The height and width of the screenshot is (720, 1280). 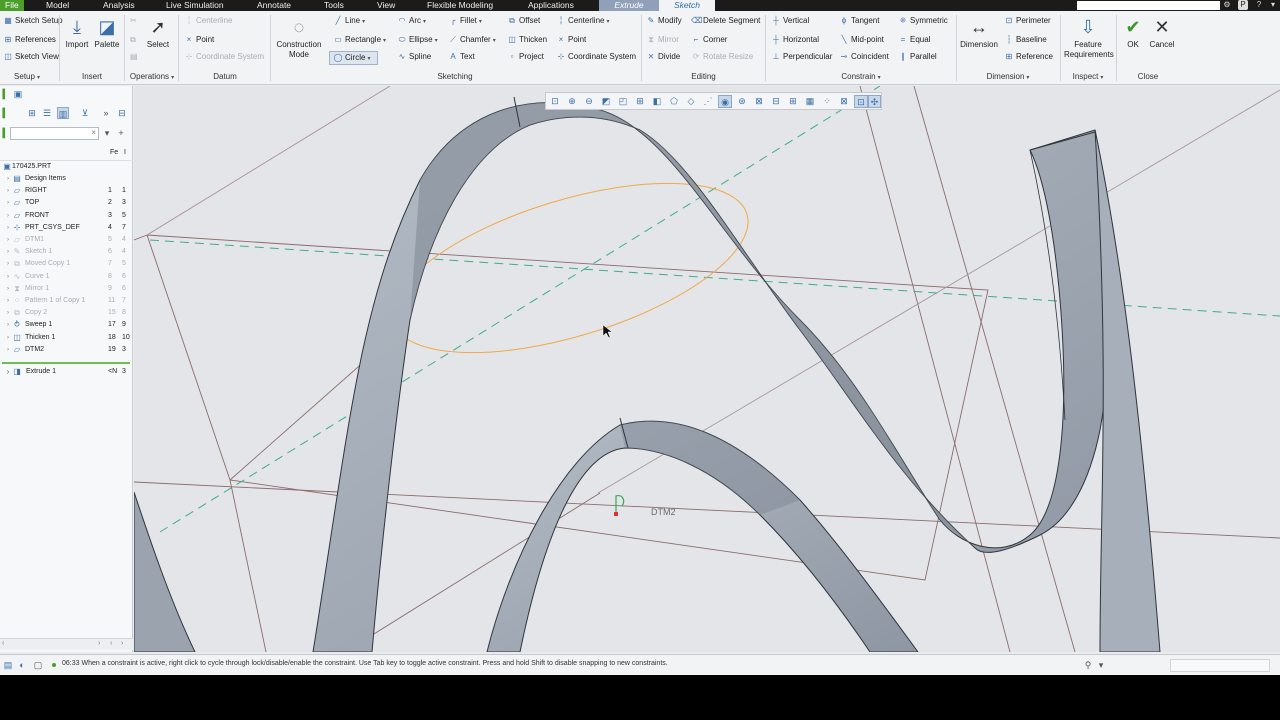 I want to click on sketch-view-button: ◫ Sketch View, so click(x=31, y=57).